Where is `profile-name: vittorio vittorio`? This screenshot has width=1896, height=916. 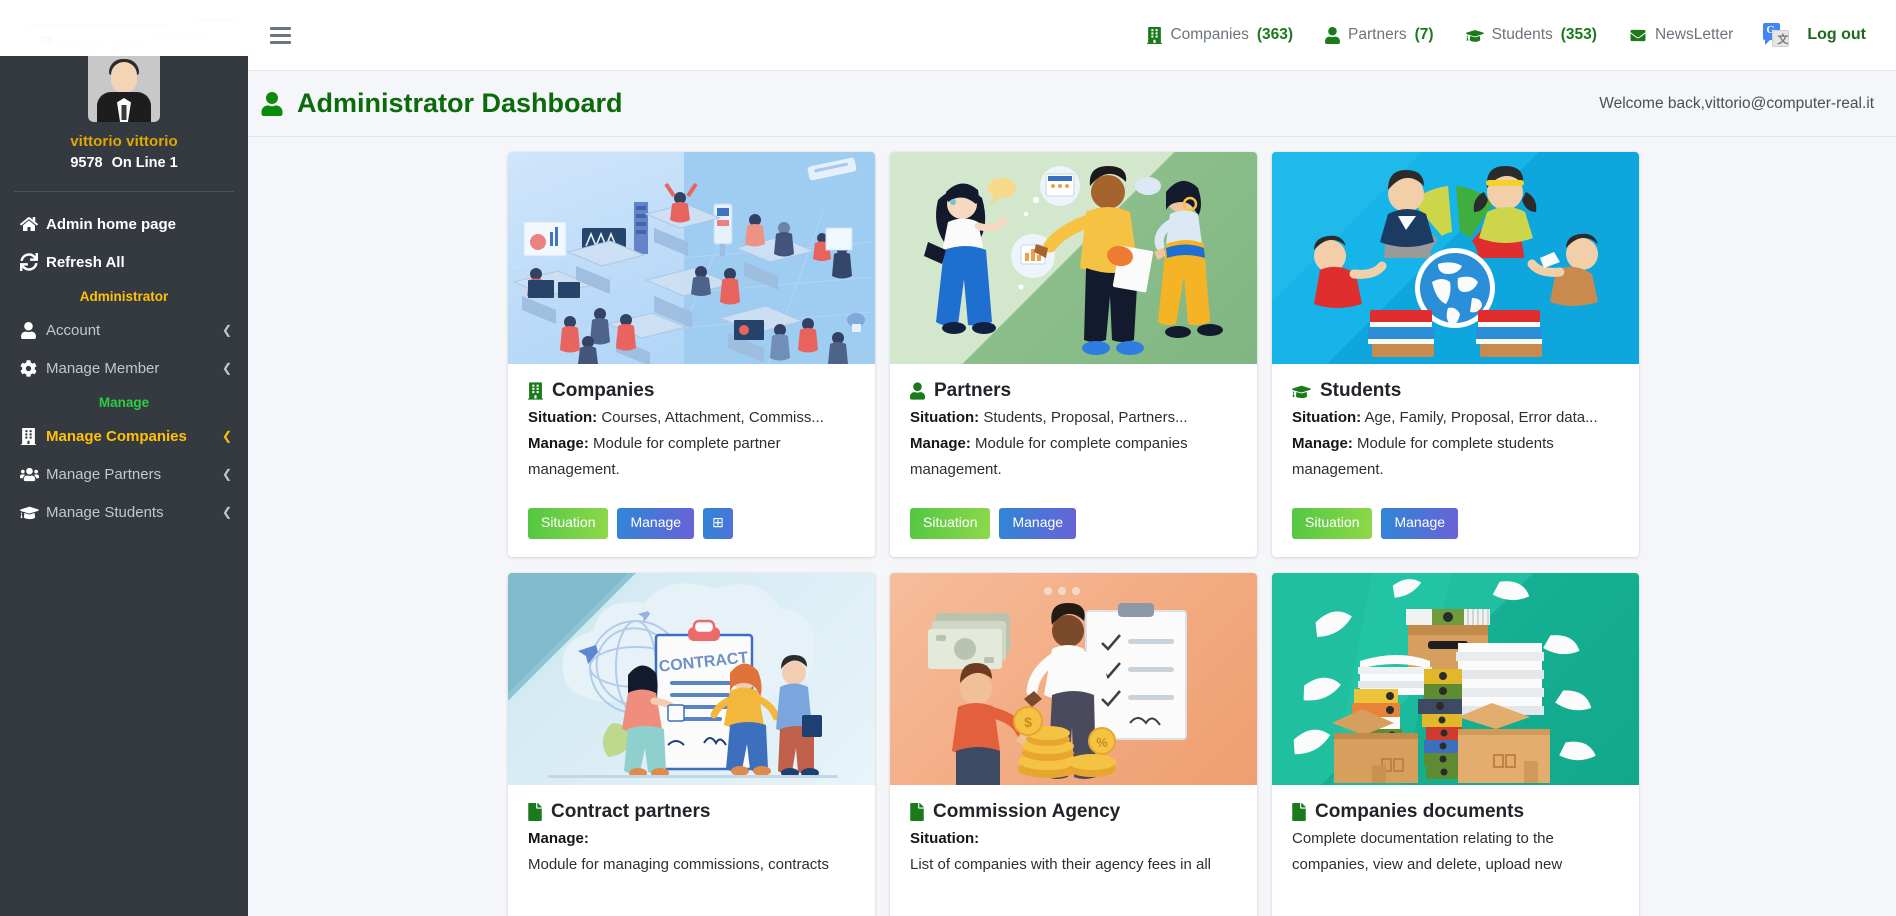
profile-name: vittorio vittorio is located at coordinates (124, 141).